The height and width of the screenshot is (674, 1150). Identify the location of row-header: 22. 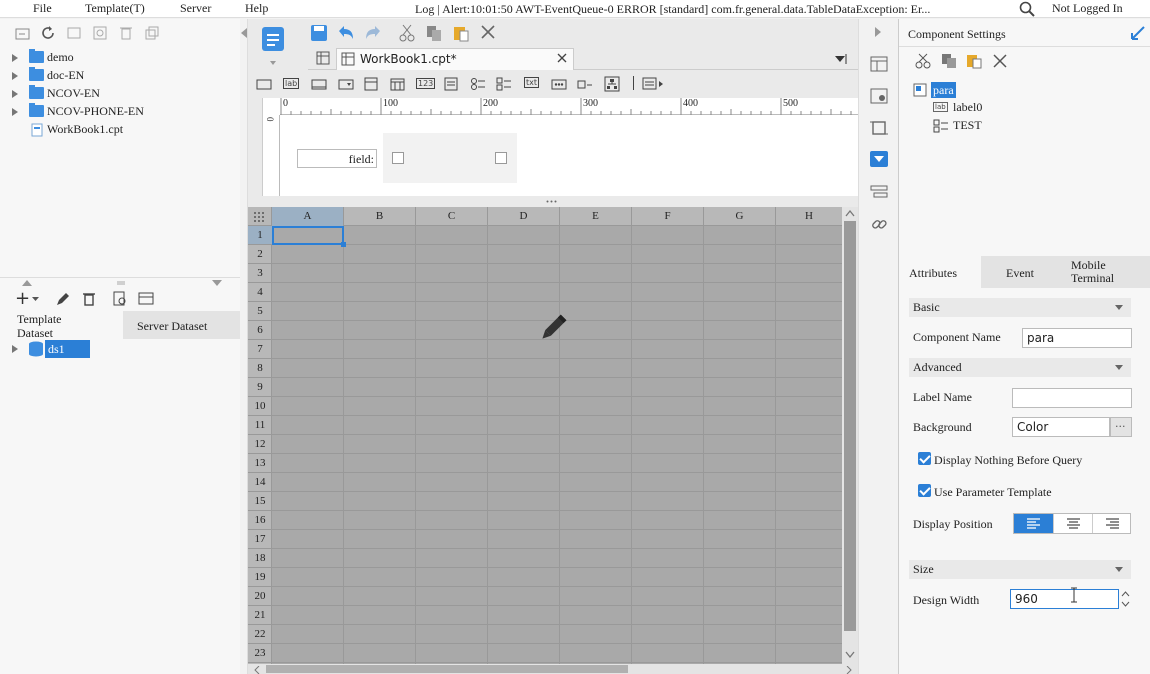
(260, 634).